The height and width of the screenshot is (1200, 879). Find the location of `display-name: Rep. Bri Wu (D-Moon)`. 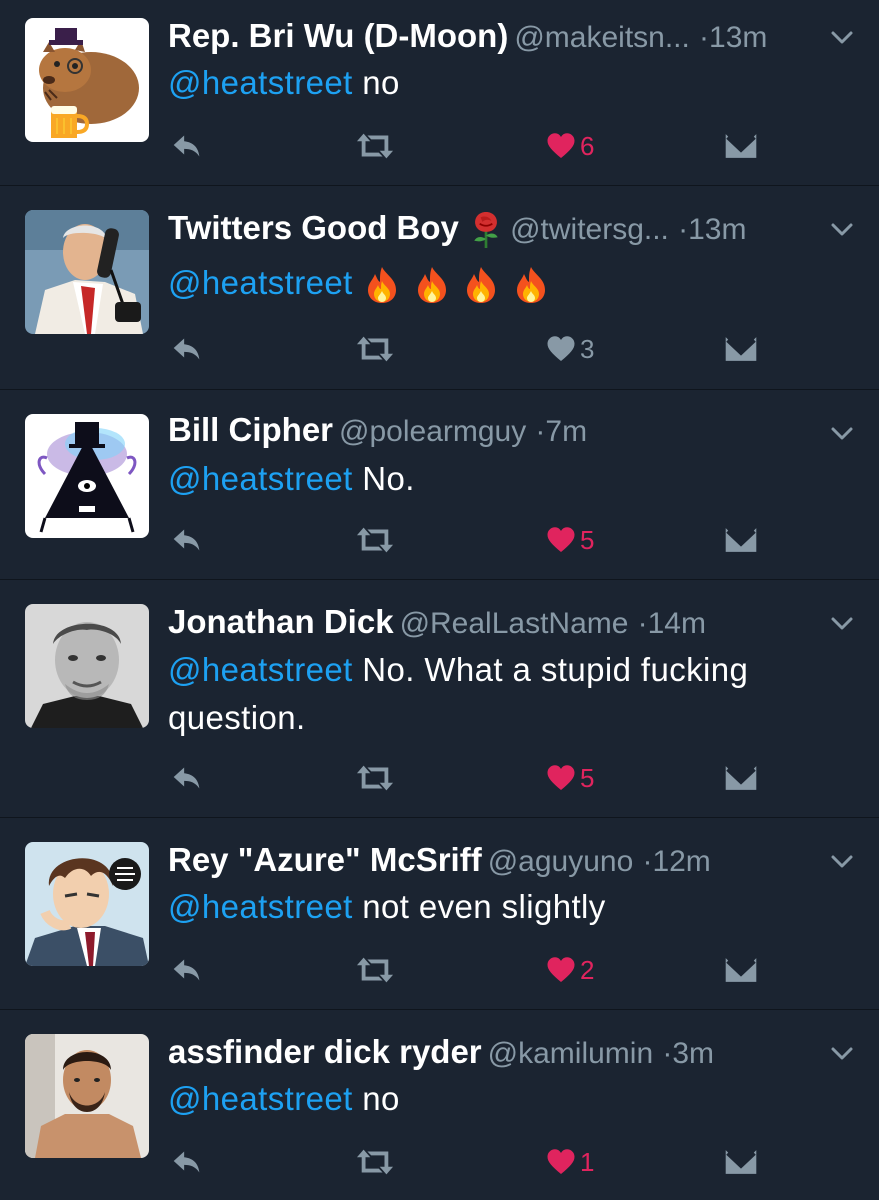

display-name: Rep. Bri Wu (D-Moon) is located at coordinates (338, 35).